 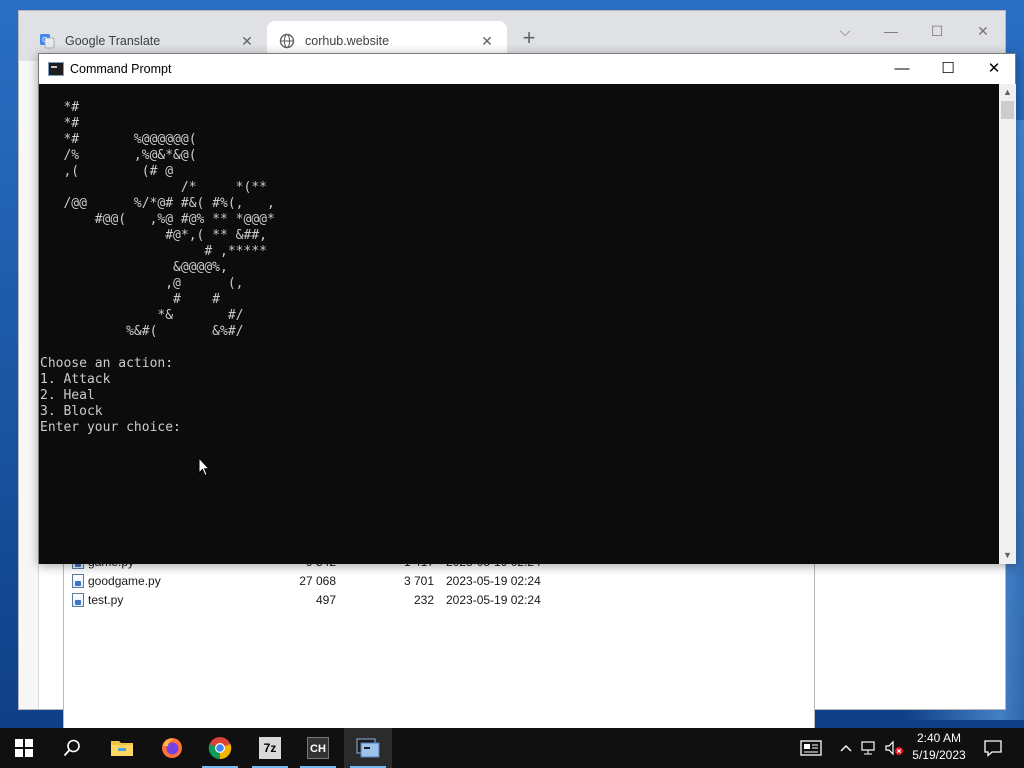 I want to click on network-icon, so click(x=869, y=748).